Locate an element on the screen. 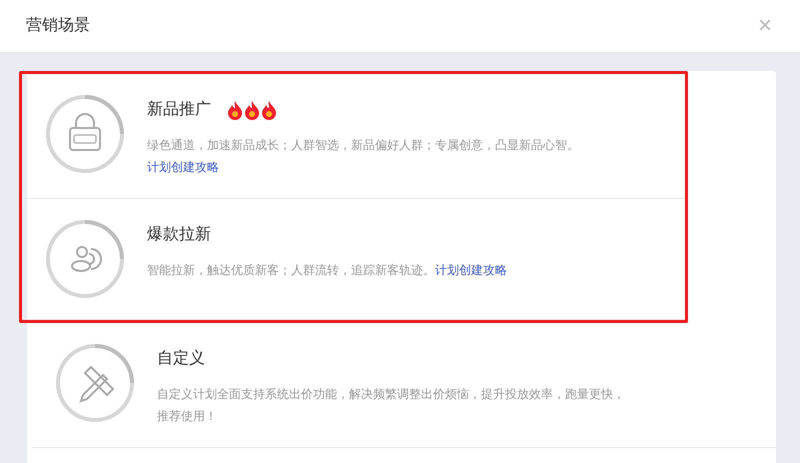 This screenshot has height=463, width=800. scene-title: 爆款拉新 is located at coordinates (179, 234).